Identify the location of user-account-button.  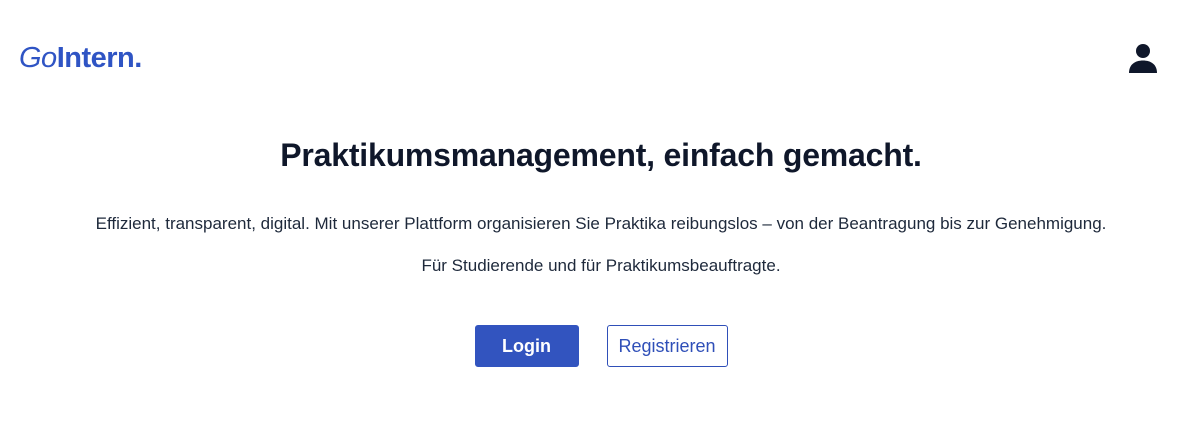
(1143, 58).